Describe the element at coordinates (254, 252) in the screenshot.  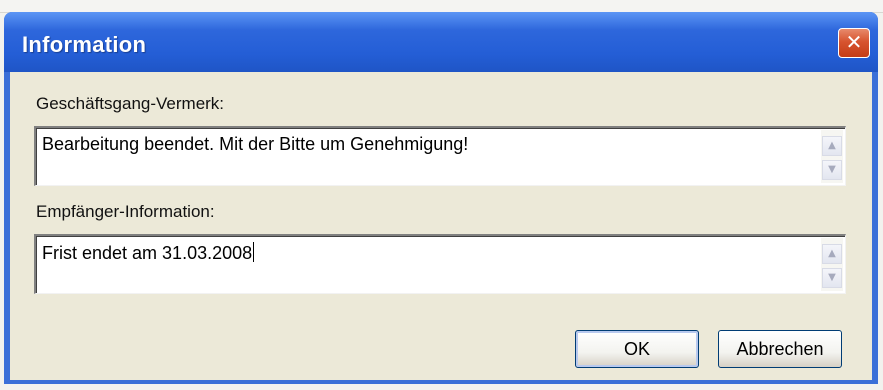
I see `text-caret` at that location.